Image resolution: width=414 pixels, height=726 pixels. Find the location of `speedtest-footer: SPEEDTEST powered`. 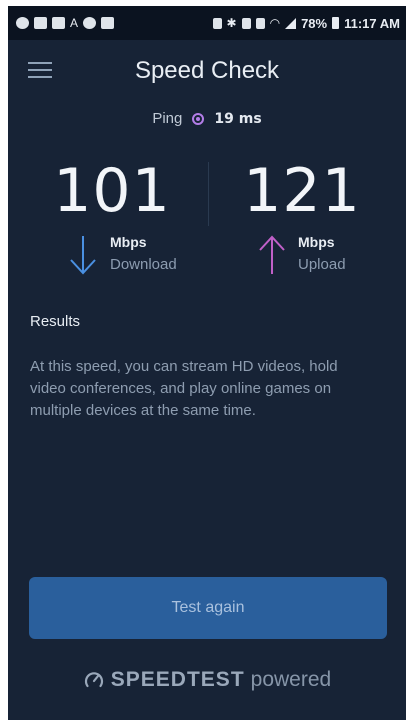

speedtest-footer: SPEEDTEST powered is located at coordinates (207, 680).